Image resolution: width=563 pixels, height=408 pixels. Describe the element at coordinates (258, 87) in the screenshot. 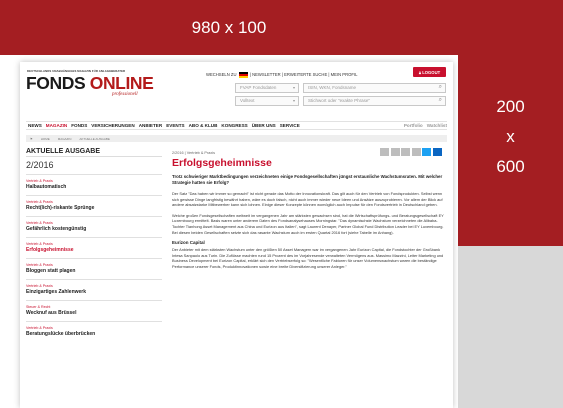

I see `fund-type-value: FVAP Fondsdaten` at that location.